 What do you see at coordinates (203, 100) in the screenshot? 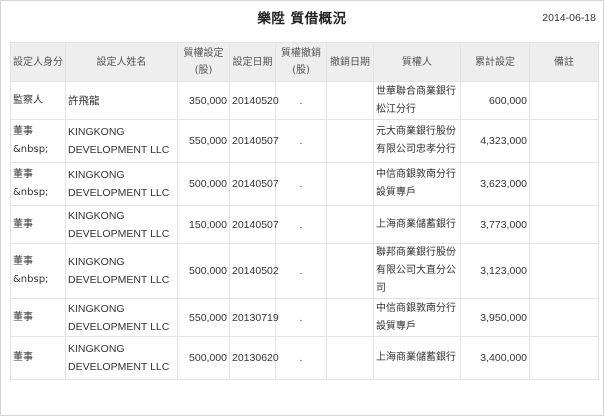
I see `cell-pledged-shares: 350,000` at bounding box center [203, 100].